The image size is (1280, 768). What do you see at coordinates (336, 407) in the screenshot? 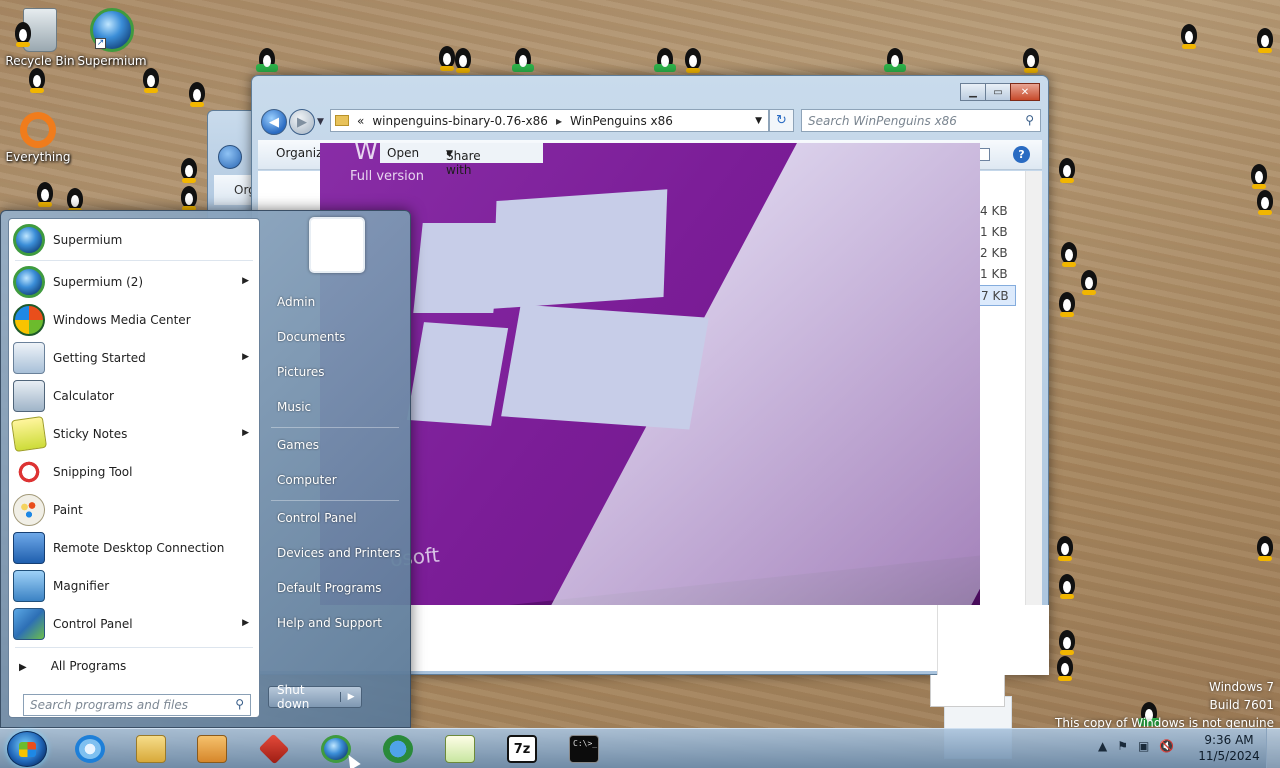
I see `start-link-music: Music` at bounding box center [336, 407].